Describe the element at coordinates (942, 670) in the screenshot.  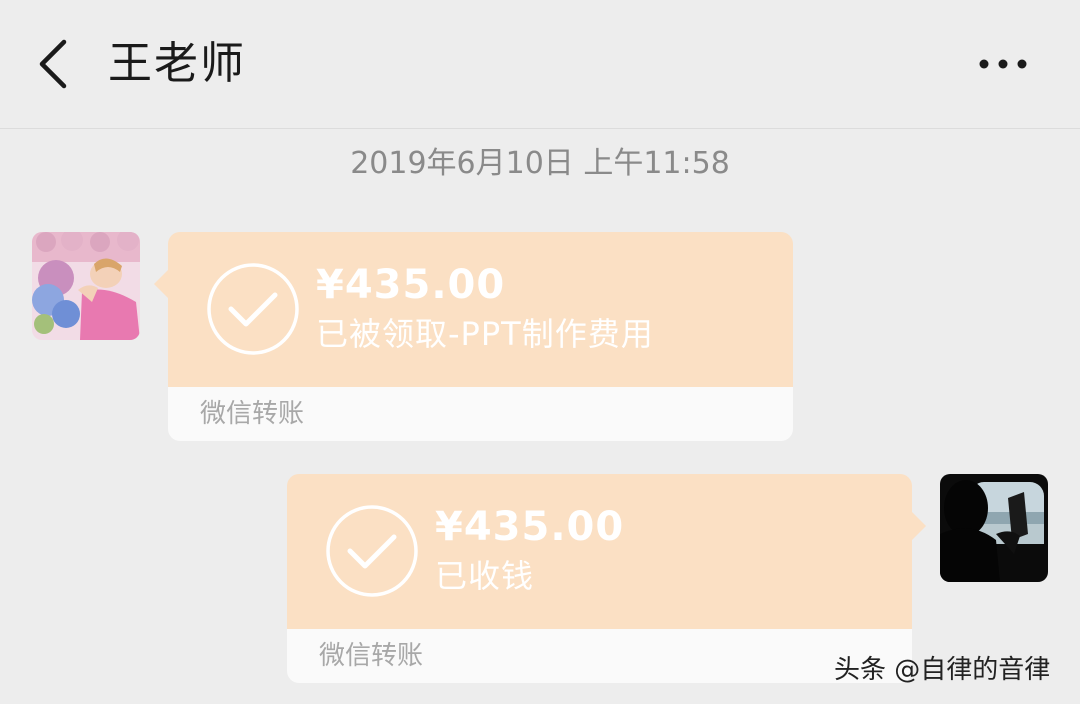
I see `watermark-text: 头条 @自律的音律` at that location.